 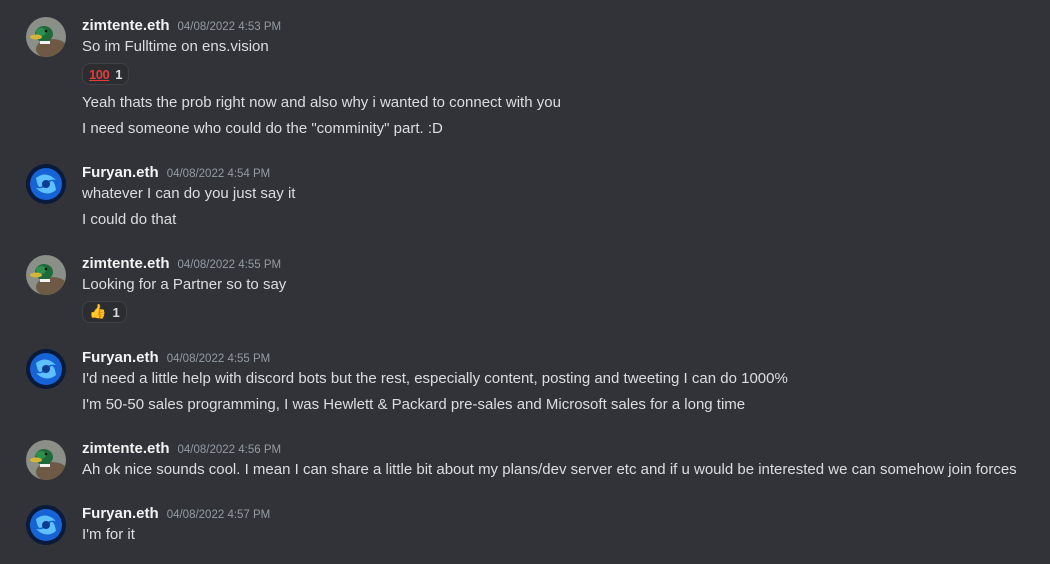 I want to click on message-text: whatever I can do you just say it, so click(x=189, y=193).